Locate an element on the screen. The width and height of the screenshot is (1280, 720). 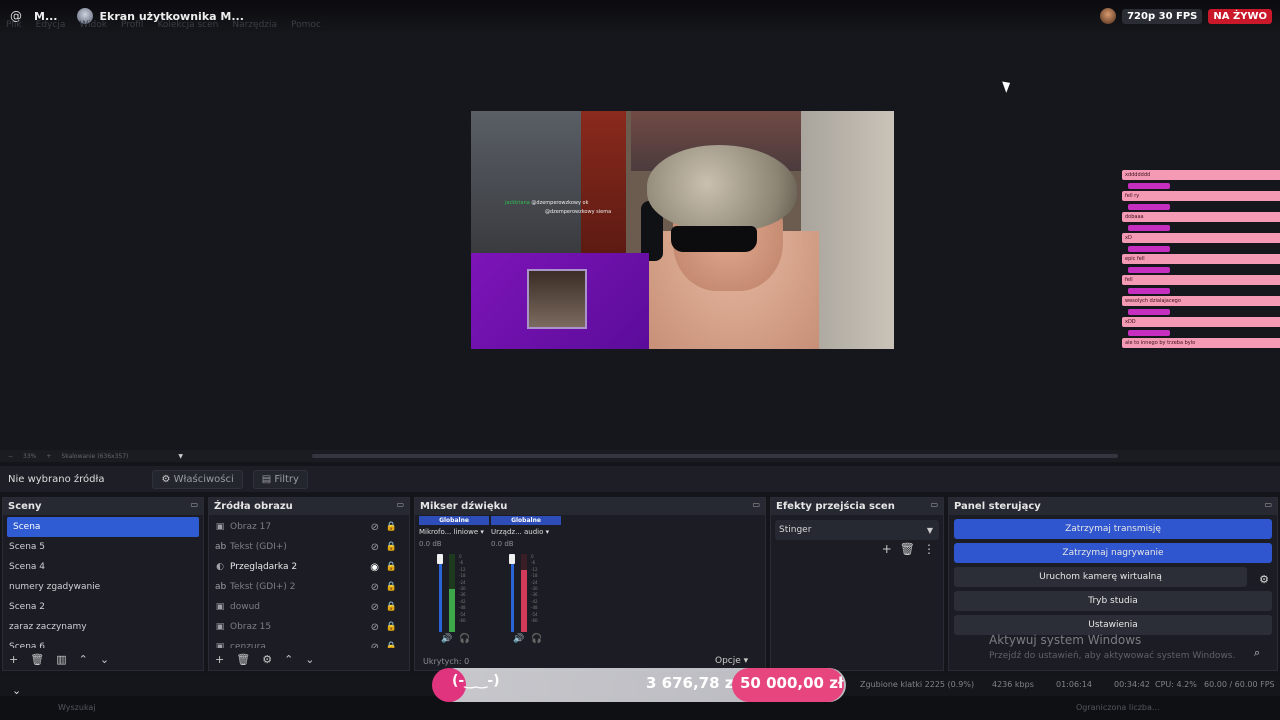
studio-mode-button: Tryb studia is located at coordinates (1113, 601).